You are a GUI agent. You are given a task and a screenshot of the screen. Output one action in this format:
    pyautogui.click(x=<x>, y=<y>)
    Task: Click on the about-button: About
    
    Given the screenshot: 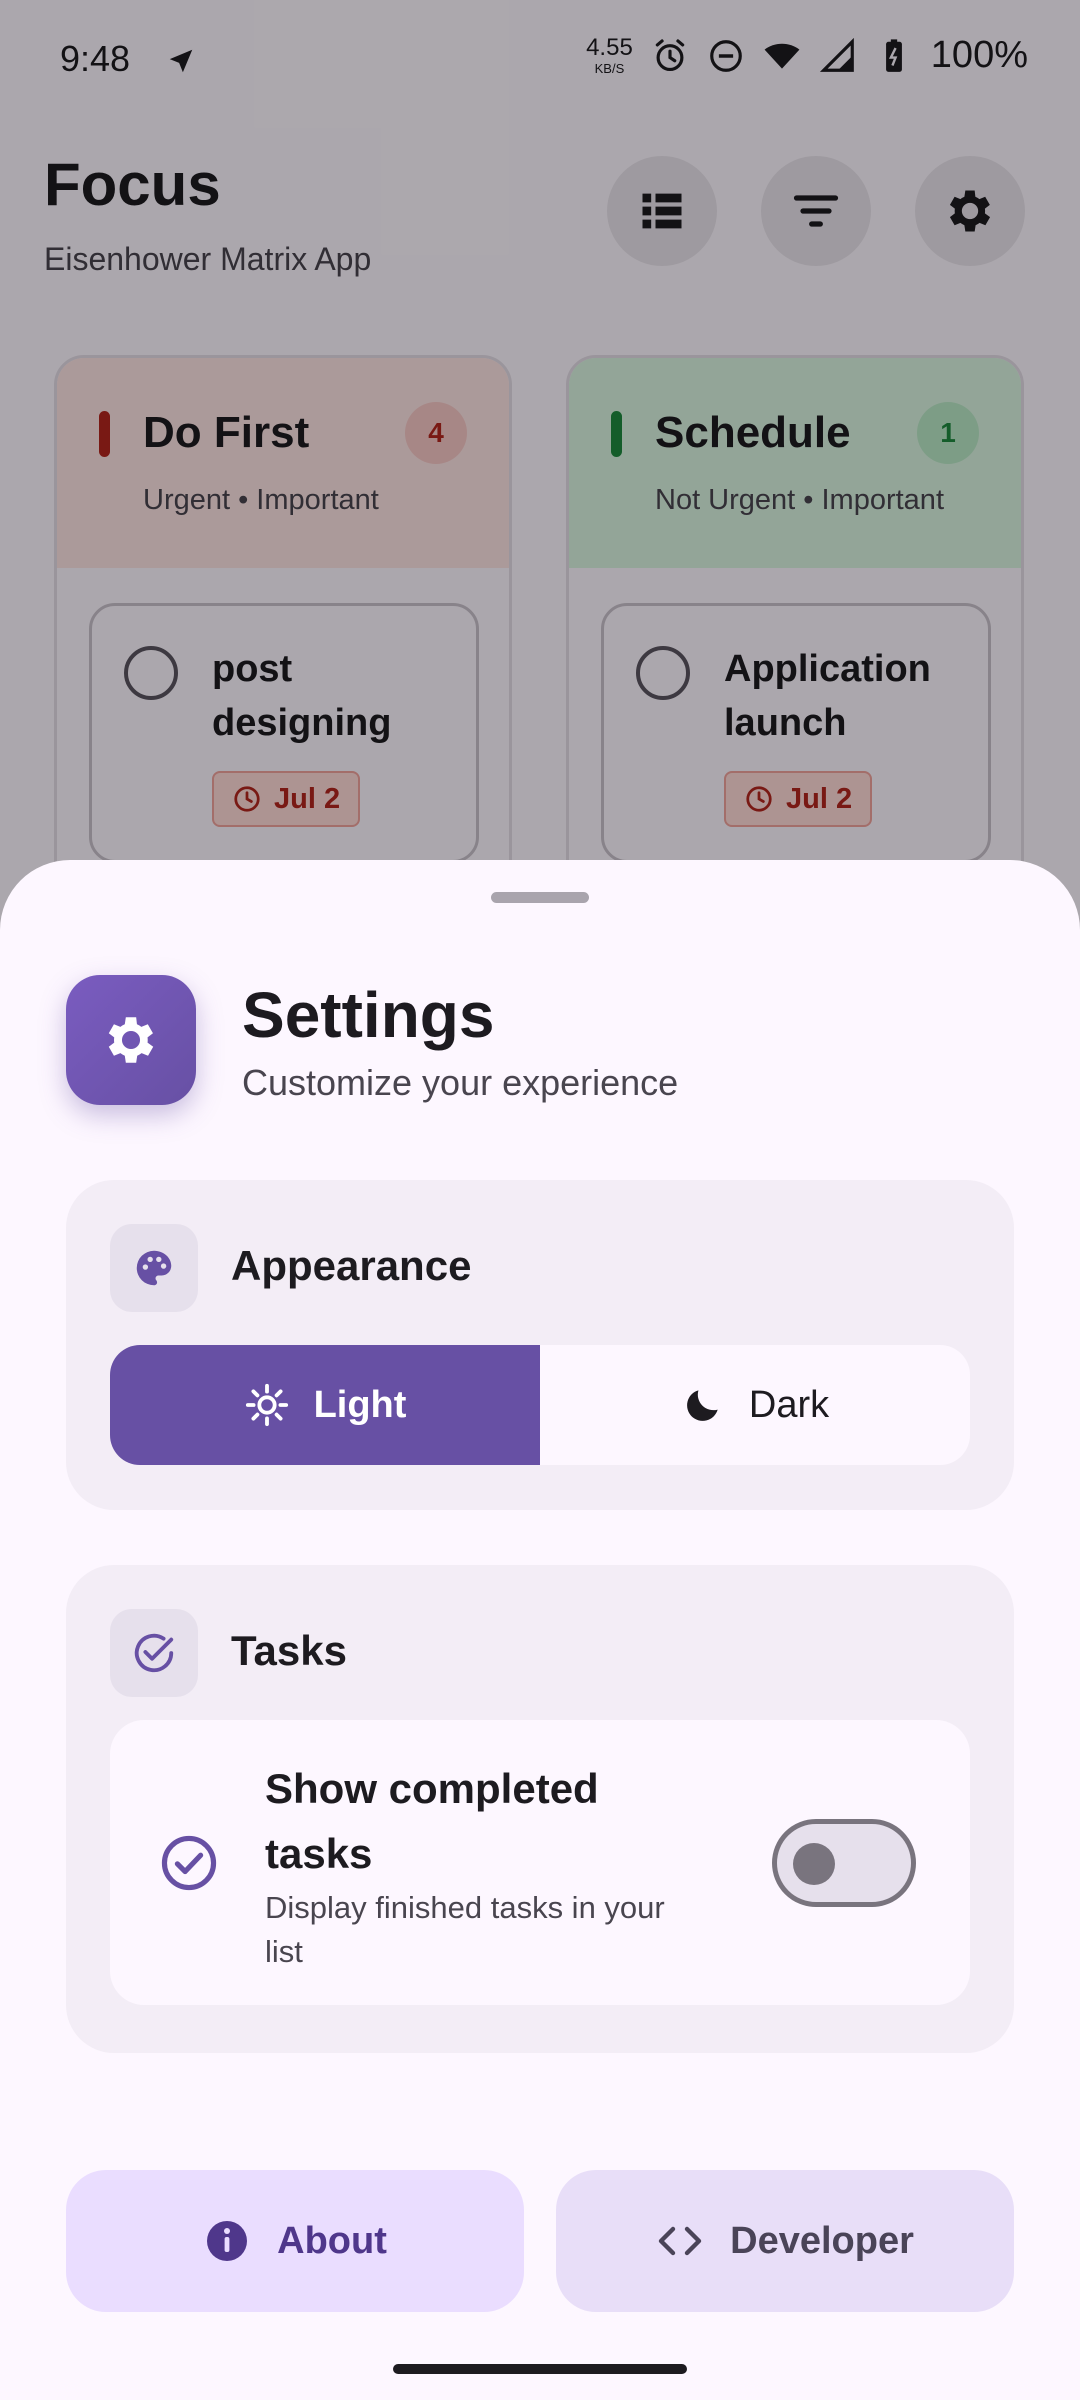 What is the action you would take?
    pyautogui.click(x=295, y=2241)
    